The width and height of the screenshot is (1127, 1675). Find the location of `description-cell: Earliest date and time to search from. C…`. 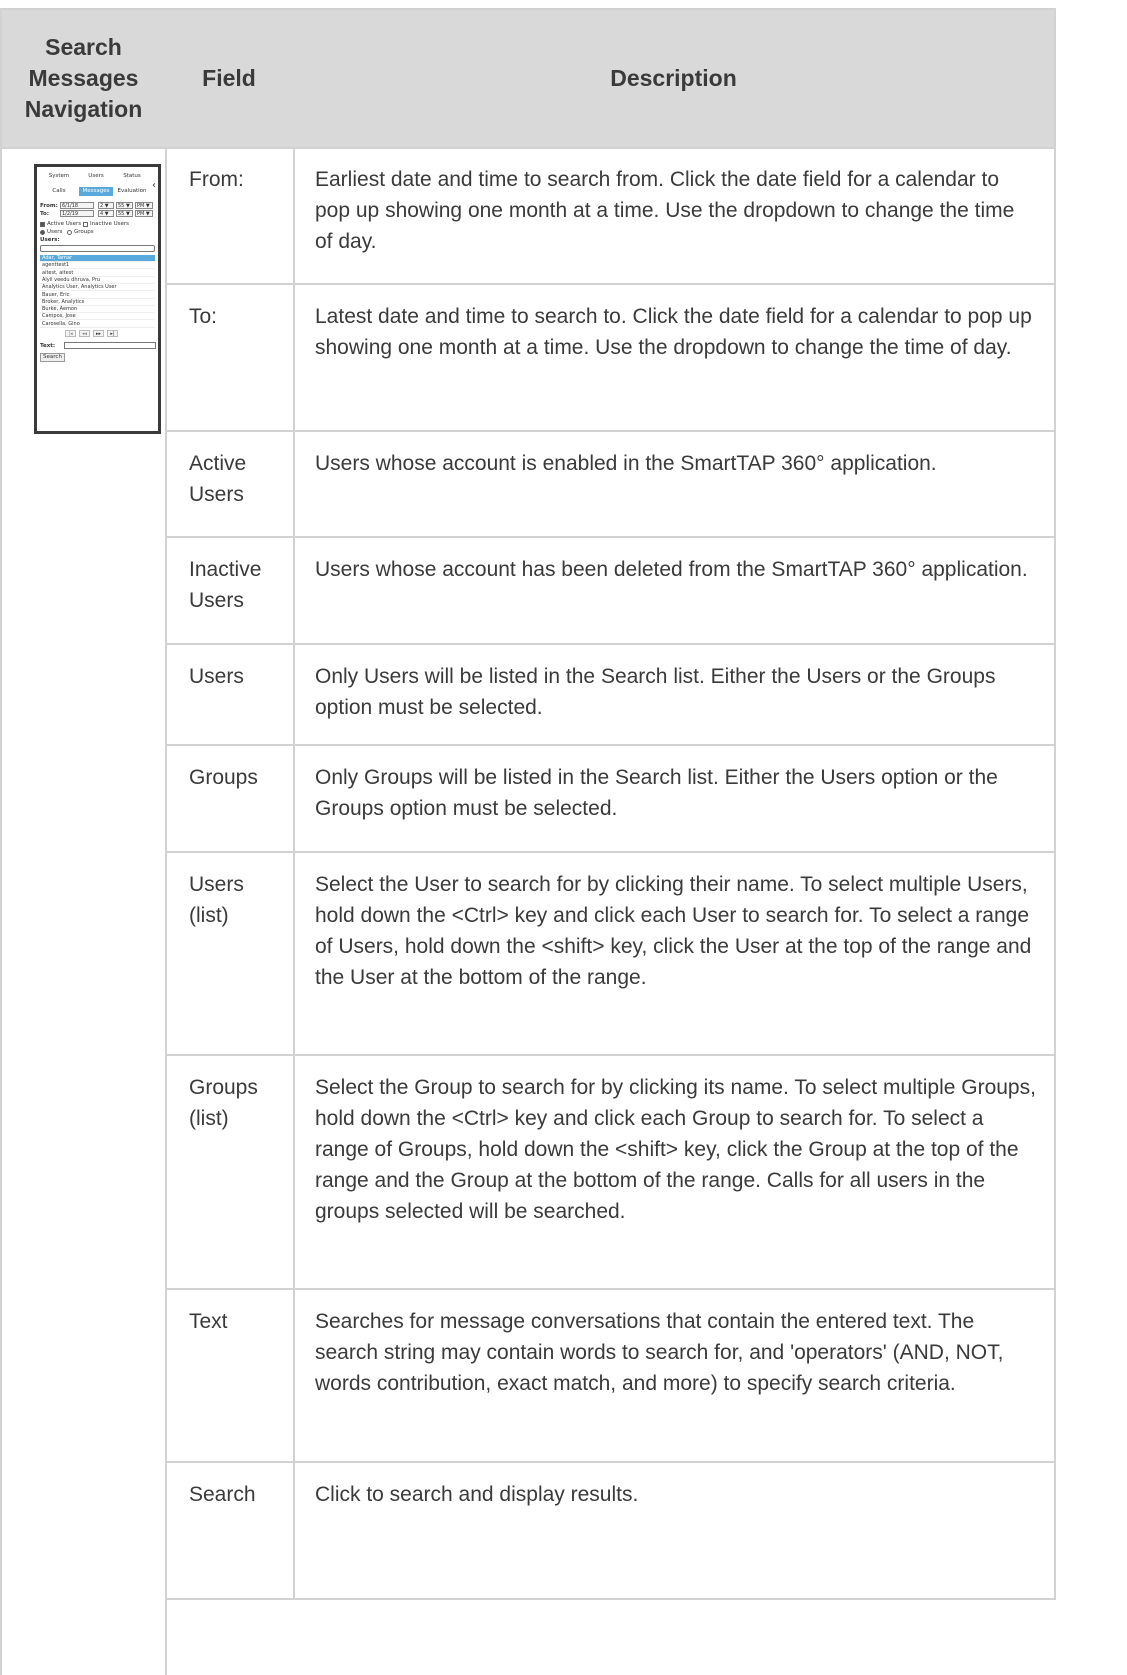

description-cell: Earliest date and time to search from. C… is located at coordinates (674, 216).